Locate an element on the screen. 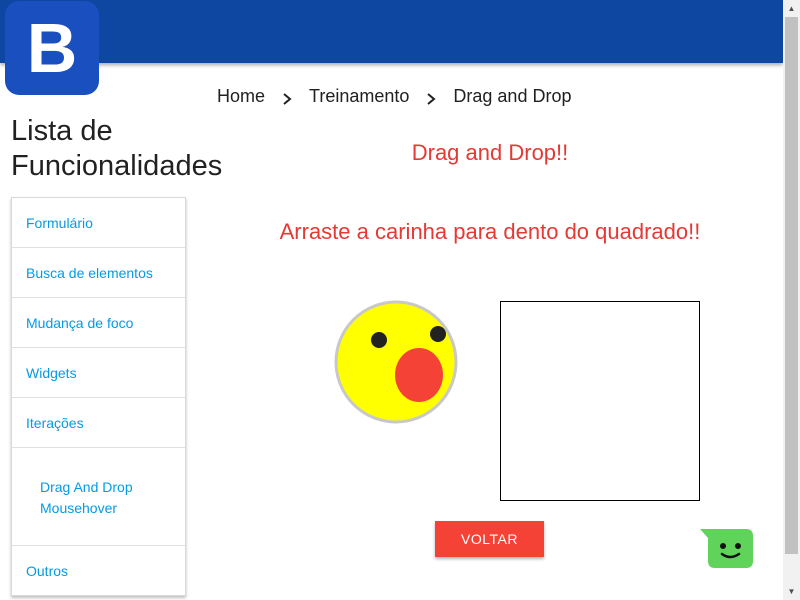 The width and height of the screenshot is (800, 600). sidebar-subitem-mousehover: Mousehover is located at coordinates (112, 508).